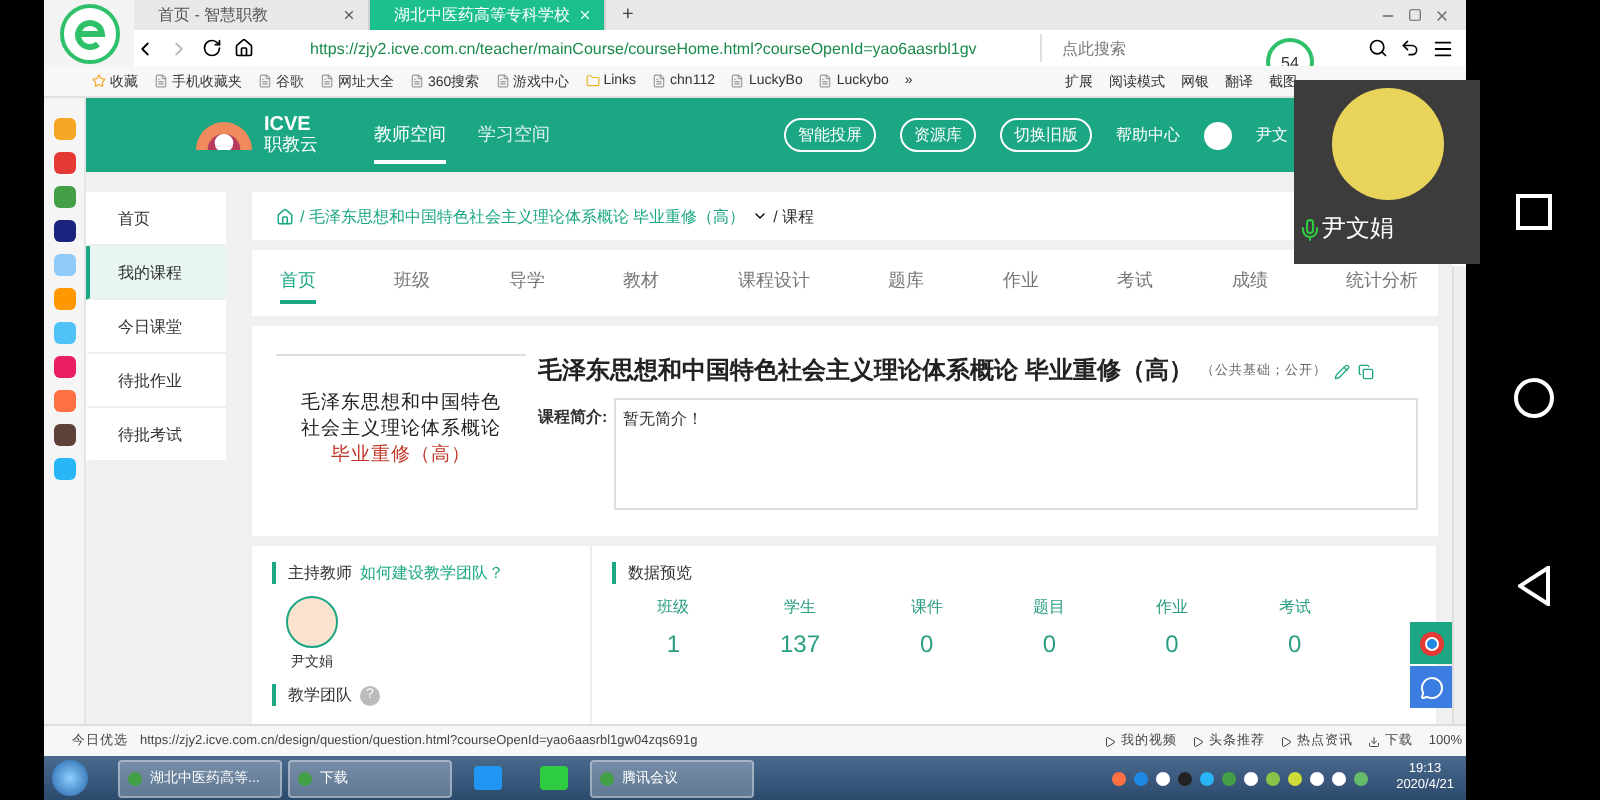  Describe the element at coordinates (1374, 741) in the screenshot. I see `download-icon` at that location.